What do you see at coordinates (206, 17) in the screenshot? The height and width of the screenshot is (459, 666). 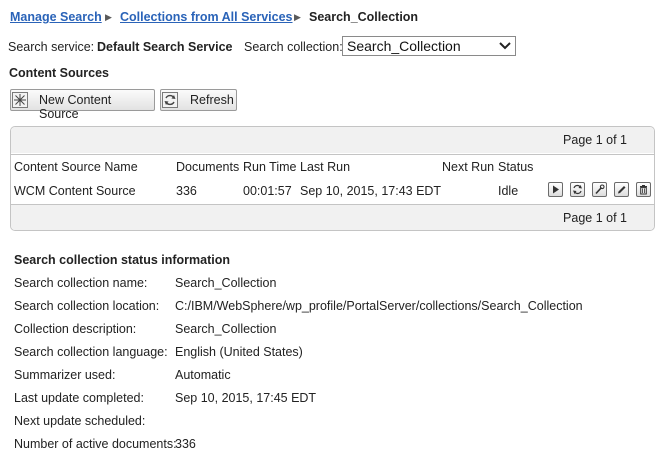 I see `breadcrumb-collections-all-services: Collections from All Services` at bounding box center [206, 17].